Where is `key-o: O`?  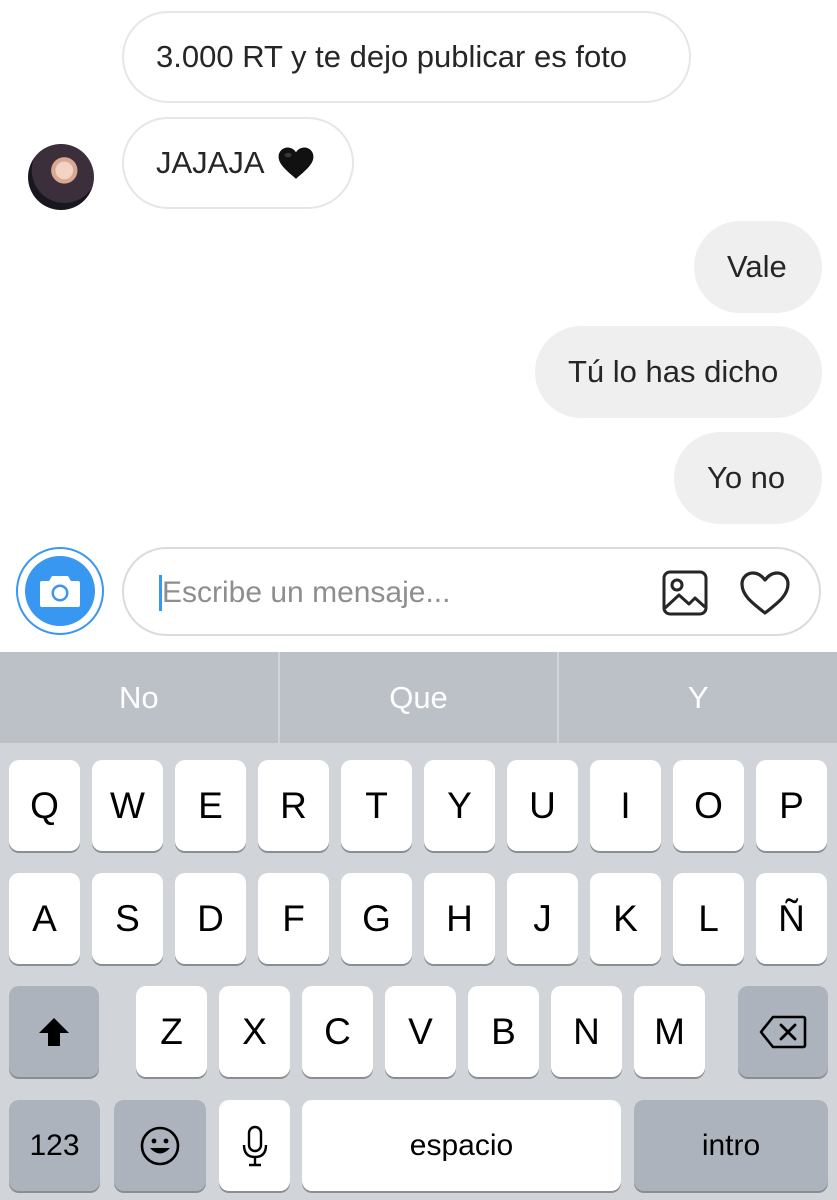
key-o: O is located at coordinates (708, 805).